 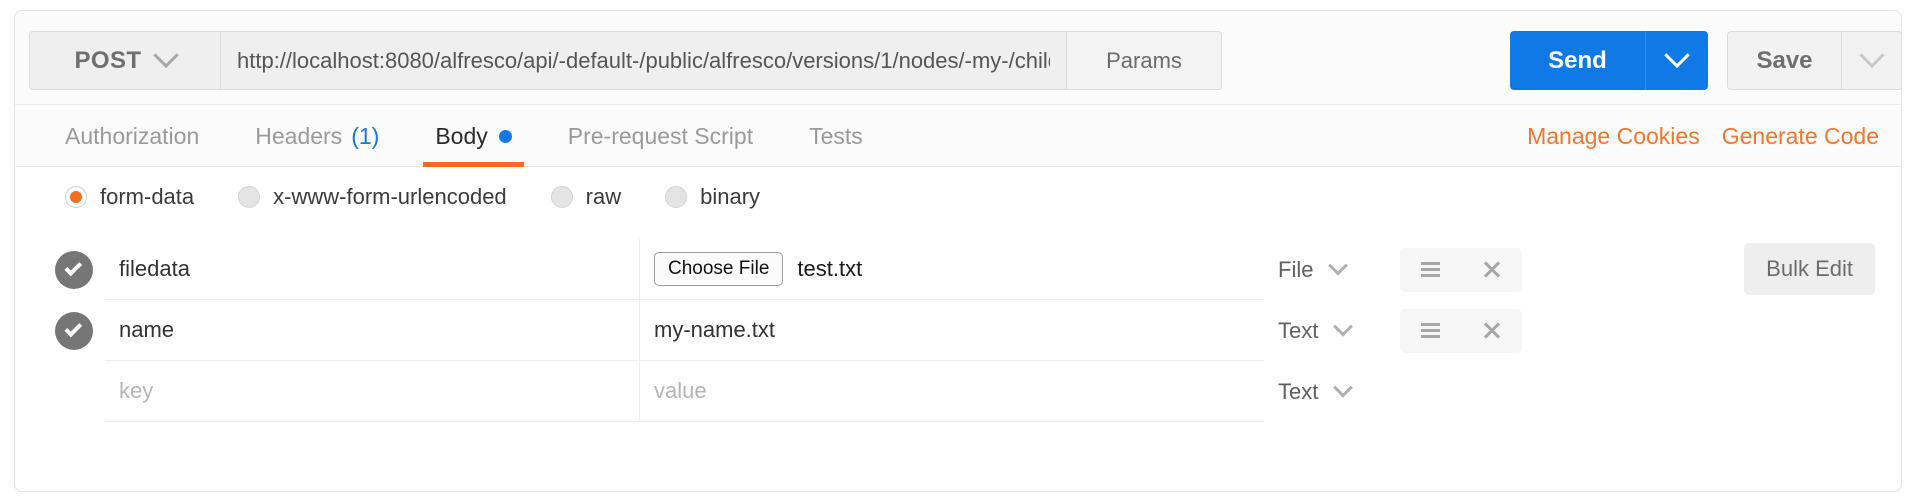 What do you see at coordinates (951, 391) in the screenshot?
I see `row-value-input: value` at bounding box center [951, 391].